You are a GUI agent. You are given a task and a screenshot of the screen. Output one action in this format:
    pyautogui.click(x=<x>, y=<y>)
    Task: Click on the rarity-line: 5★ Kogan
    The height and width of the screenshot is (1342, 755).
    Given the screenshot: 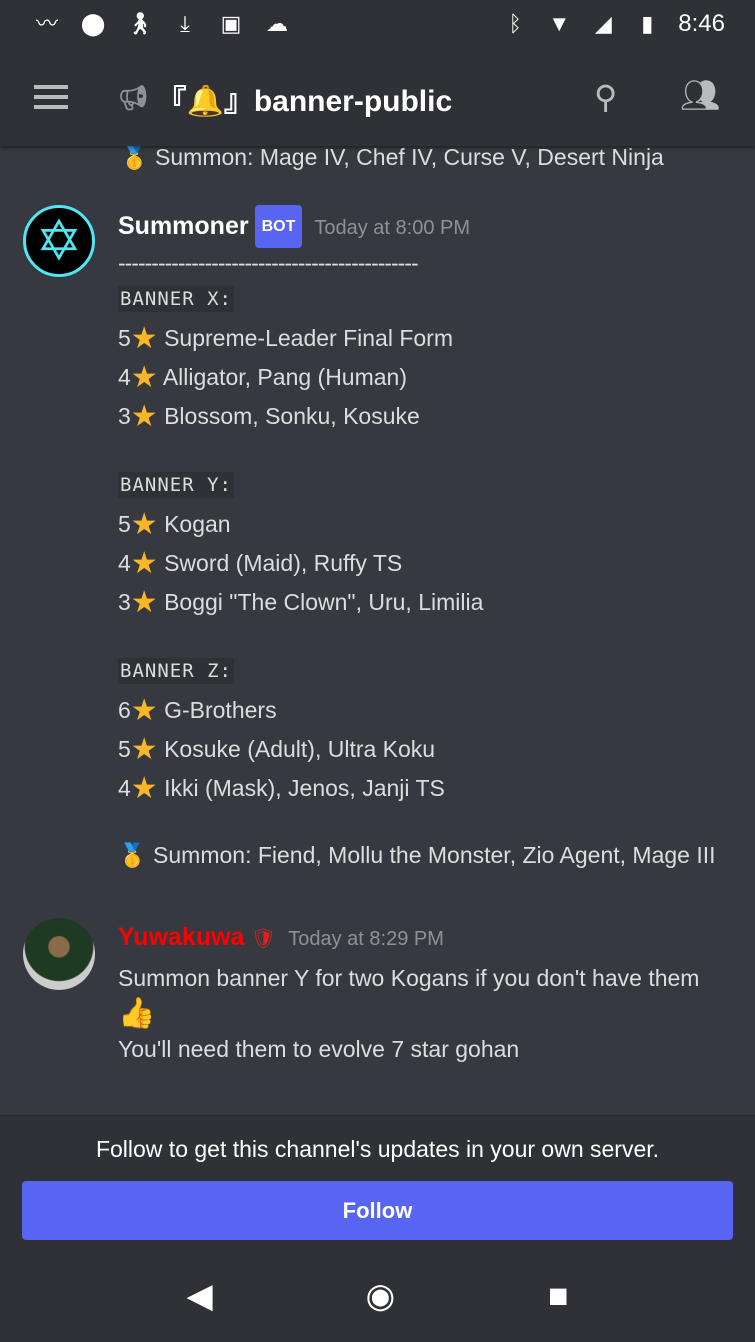 What is the action you would take?
    pyautogui.click(x=423, y=524)
    